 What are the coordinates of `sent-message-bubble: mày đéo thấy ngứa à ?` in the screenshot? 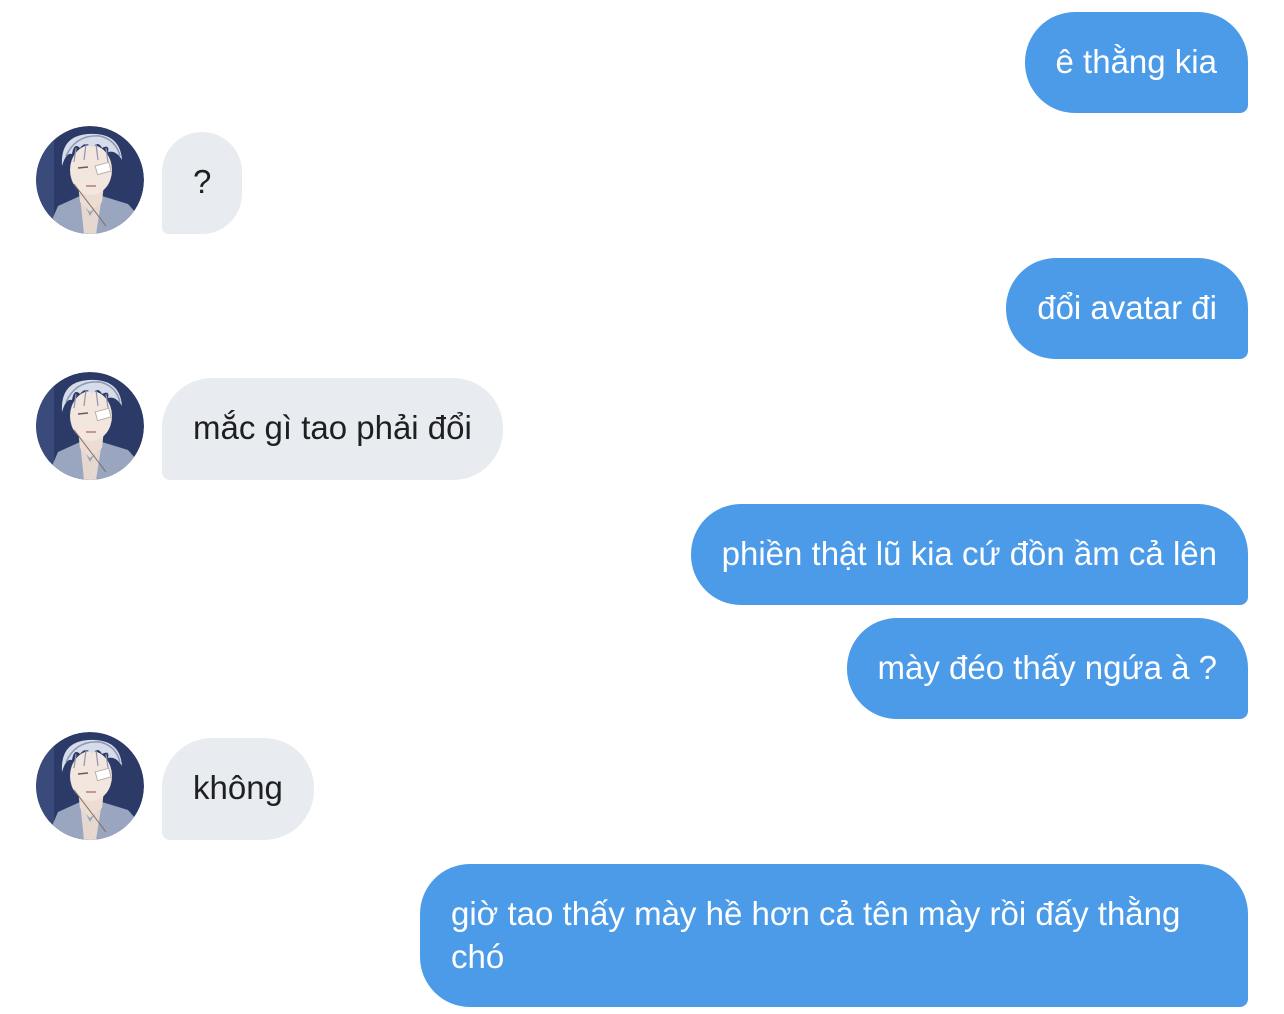 It's located at (1047, 668).